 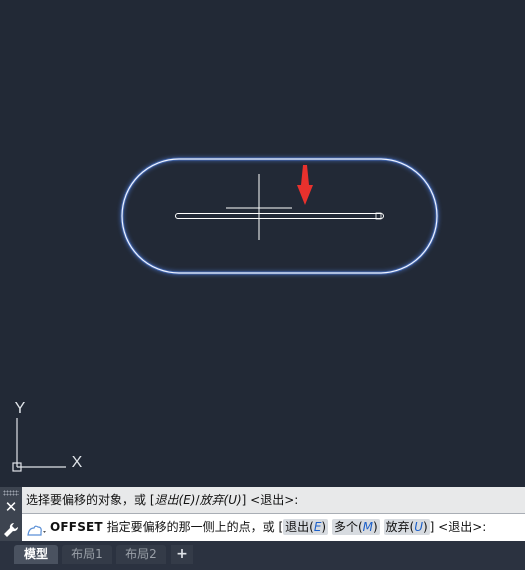 I want to click on ucs-y-label: Y, so click(x=20, y=408).